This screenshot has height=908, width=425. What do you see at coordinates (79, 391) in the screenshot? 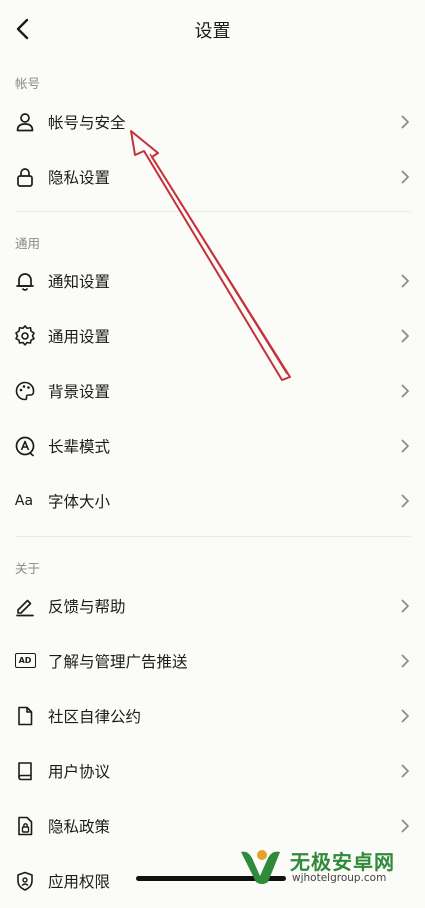
I see `settings-item-label: 背景设置` at bounding box center [79, 391].